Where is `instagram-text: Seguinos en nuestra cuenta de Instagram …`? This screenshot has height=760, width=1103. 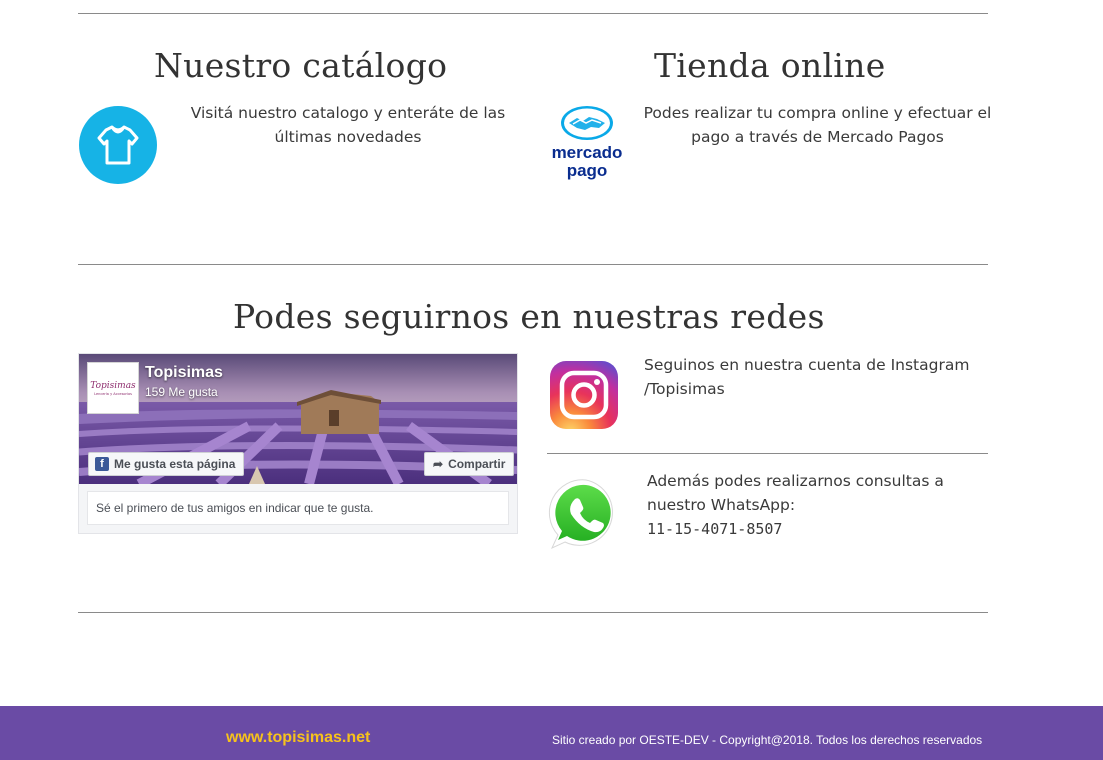 instagram-text: Seguinos en nuestra cuenta de Instagram … is located at coordinates (806, 377).